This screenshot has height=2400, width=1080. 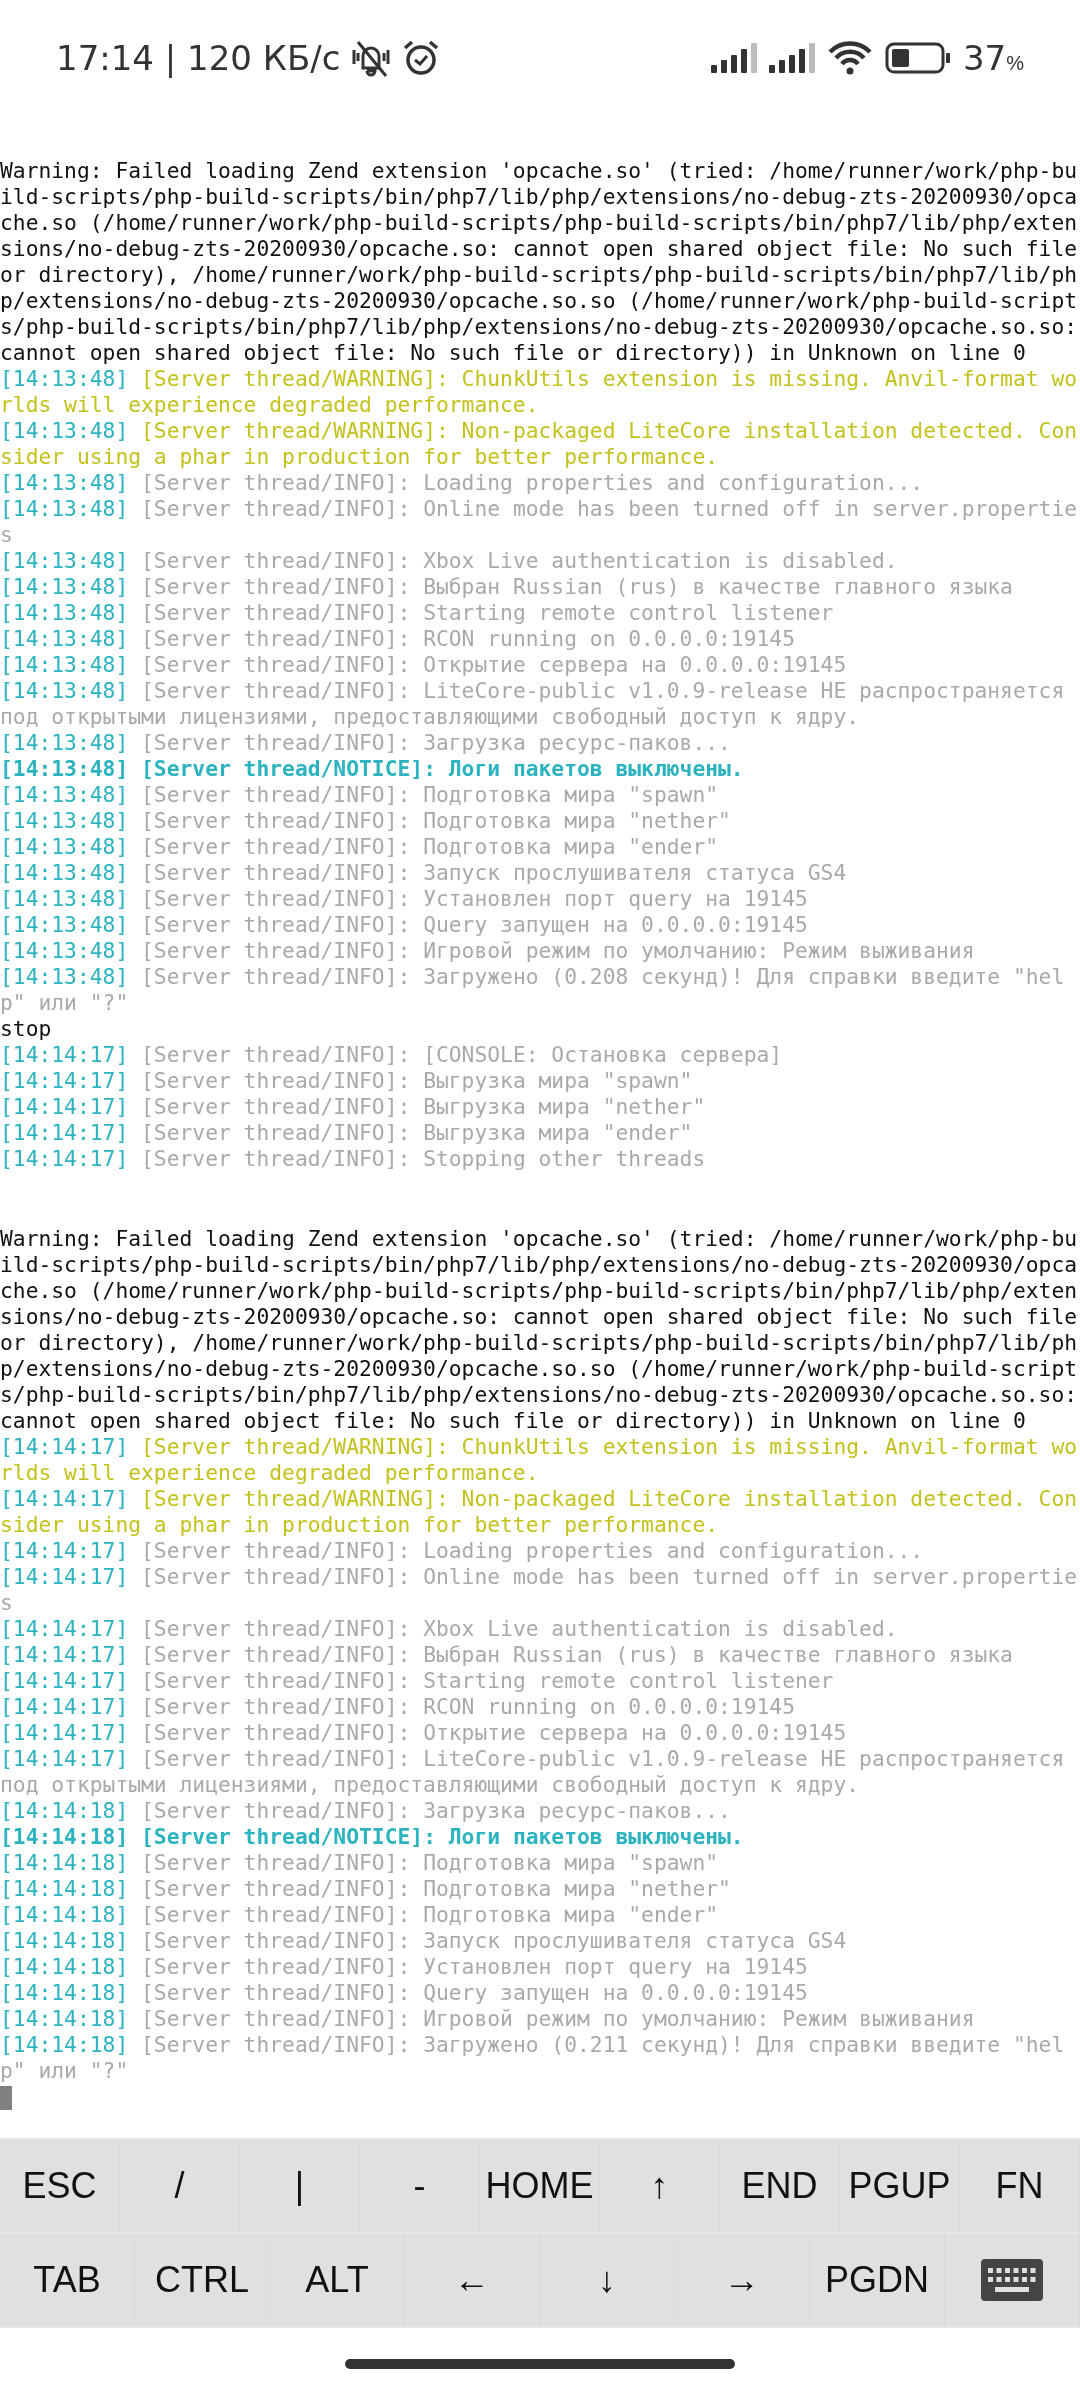 What do you see at coordinates (849, 58) in the screenshot?
I see `wifi-icon` at bounding box center [849, 58].